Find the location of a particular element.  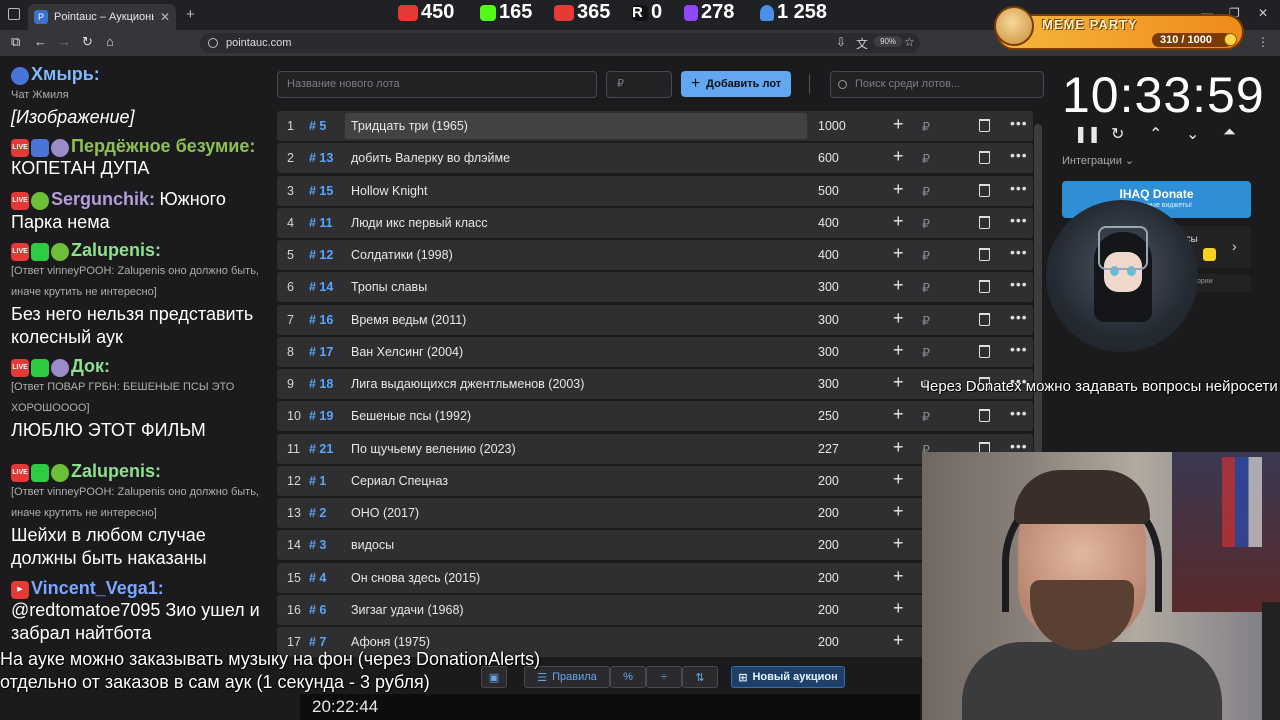

reset-icon: ↻ is located at coordinates (1117, 134).